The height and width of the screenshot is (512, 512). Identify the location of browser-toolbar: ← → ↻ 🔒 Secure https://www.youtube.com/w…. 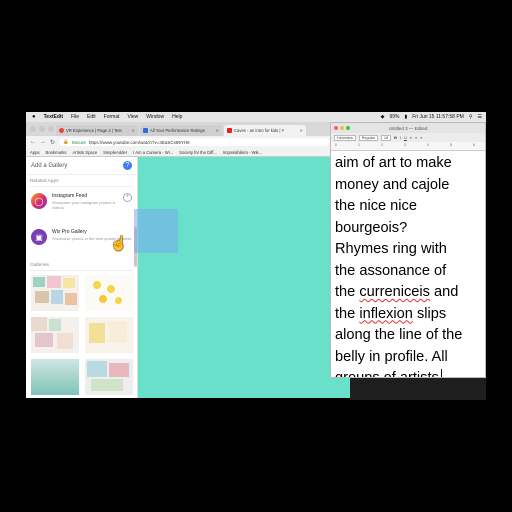
(188, 142).